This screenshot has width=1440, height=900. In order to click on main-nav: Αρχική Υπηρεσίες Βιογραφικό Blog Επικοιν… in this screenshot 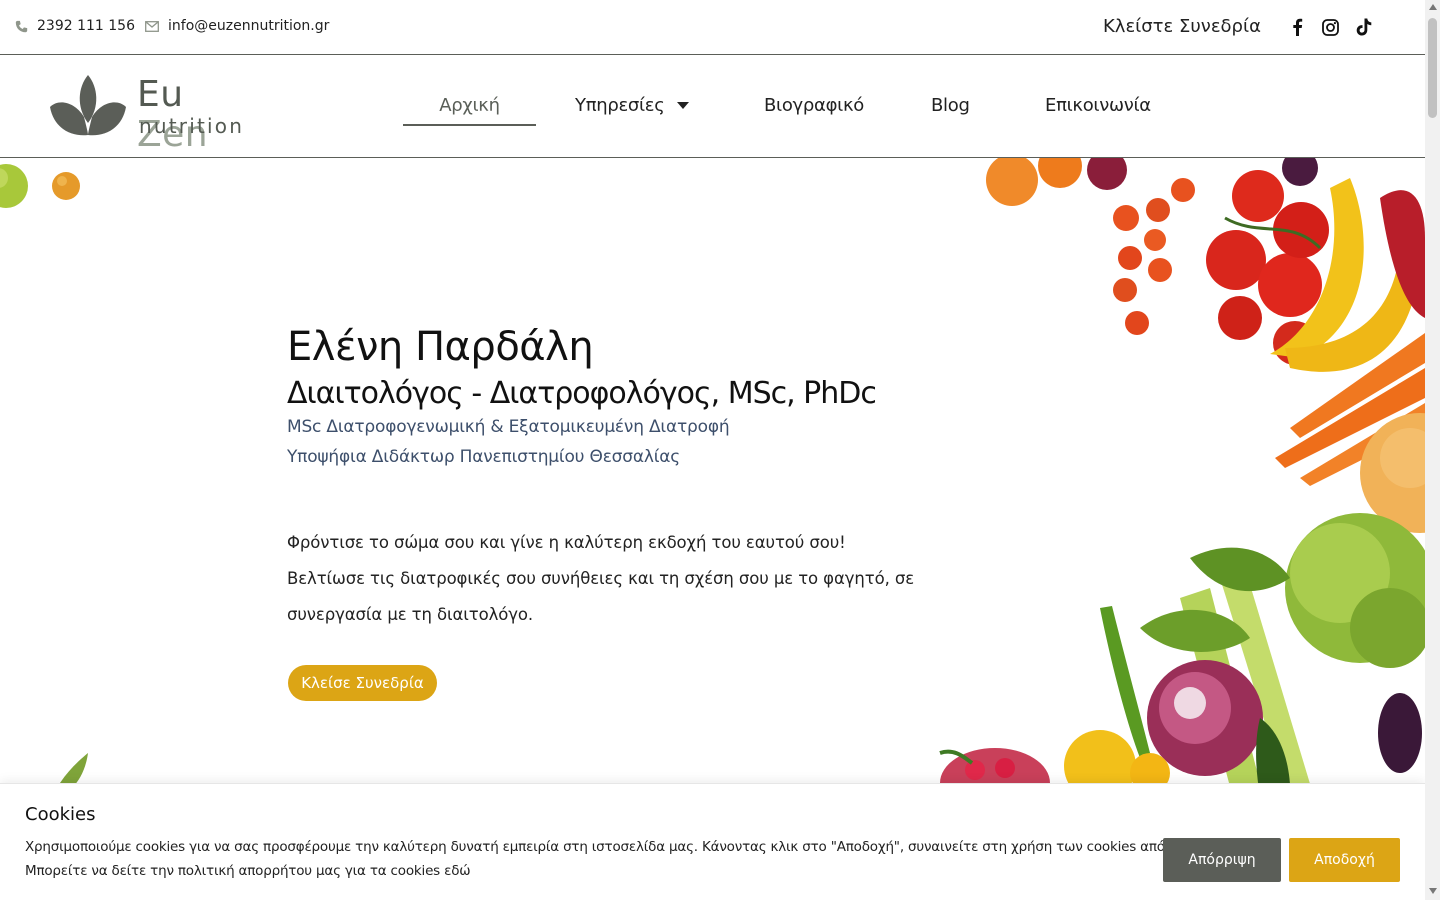, I will do `click(712, 106)`.